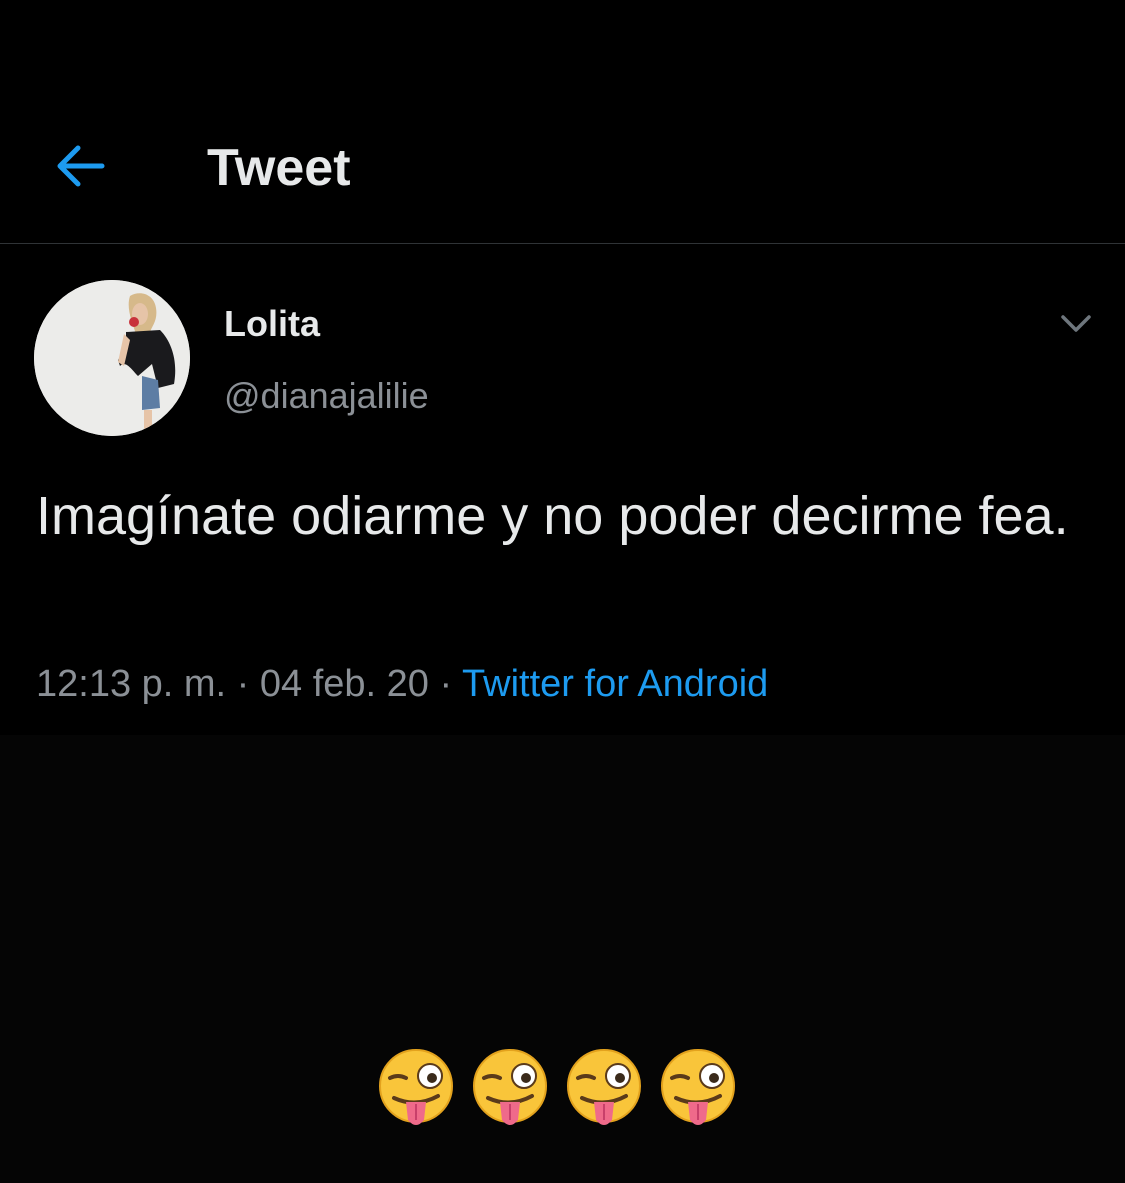 The height and width of the screenshot is (1183, 1125). What do you see at coordinates (279, 168) in the screenshot?
I see `page-title: Tweet` at bounding box center [279, 168].